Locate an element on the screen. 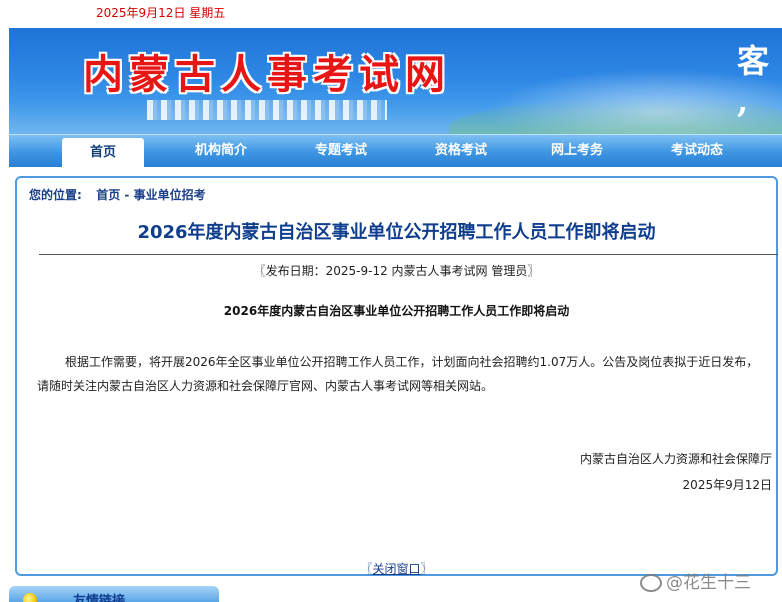  watermark: @花生十三 is located at coordinates (695, 580).